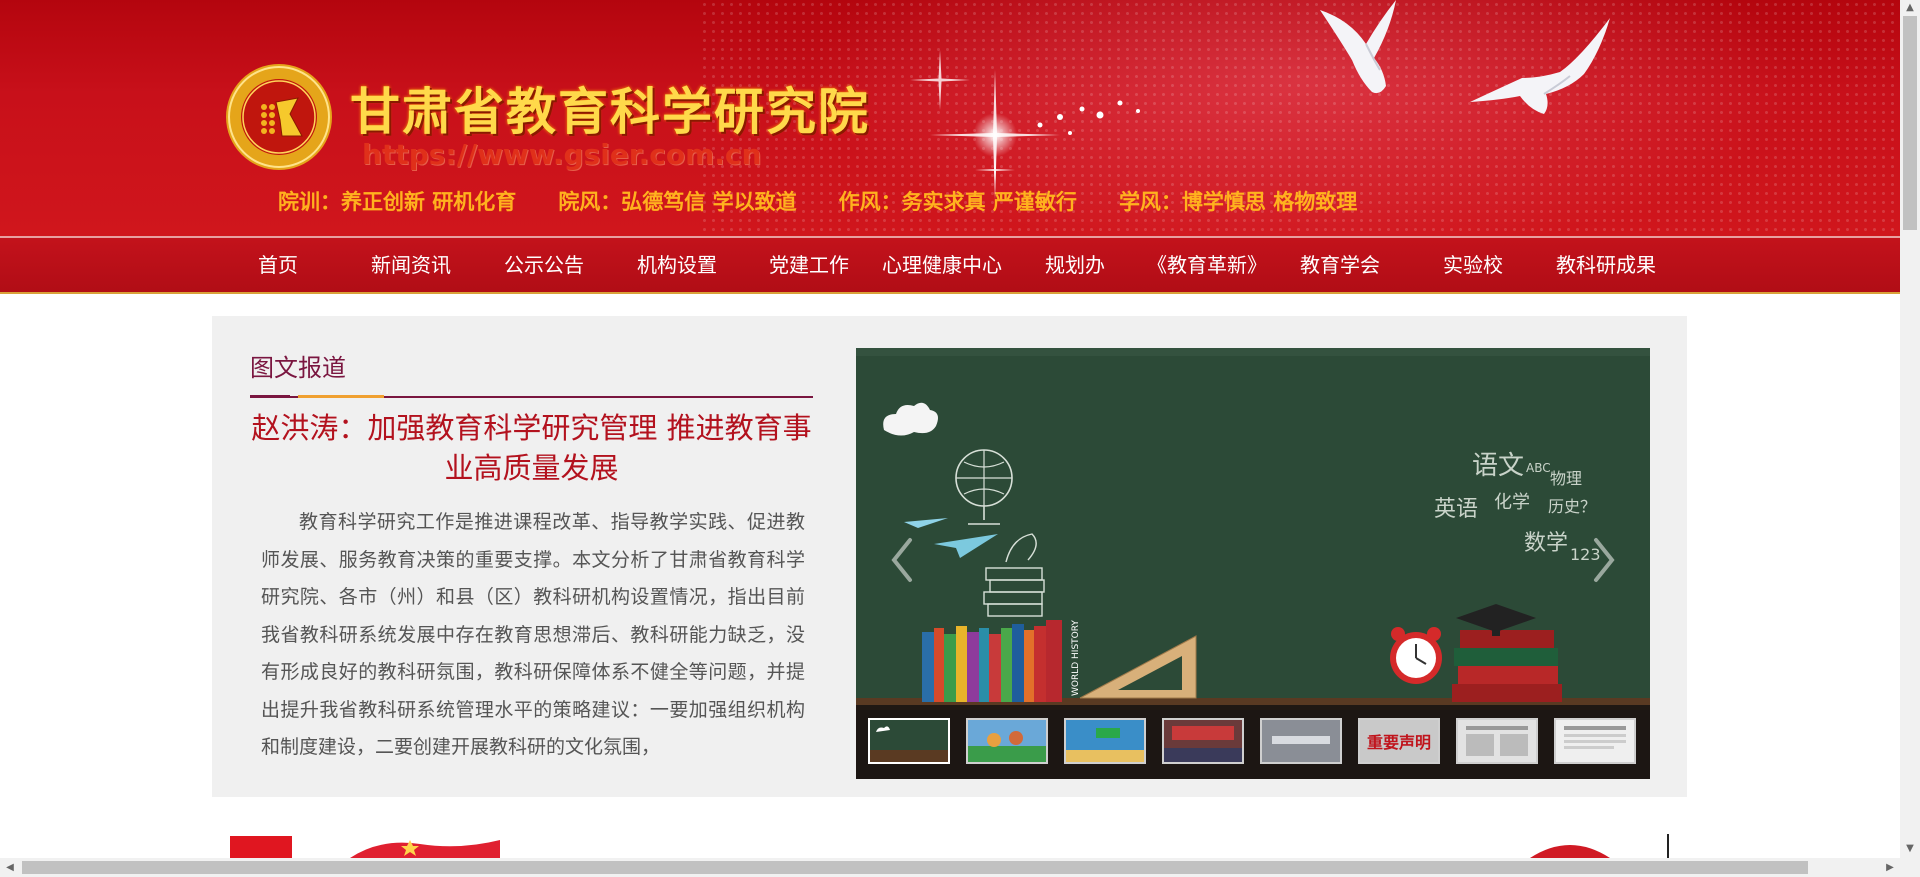 This screenshot has width=1920, height=877. I want to click on nav-party-work: 党建工作, so click(809, 265).